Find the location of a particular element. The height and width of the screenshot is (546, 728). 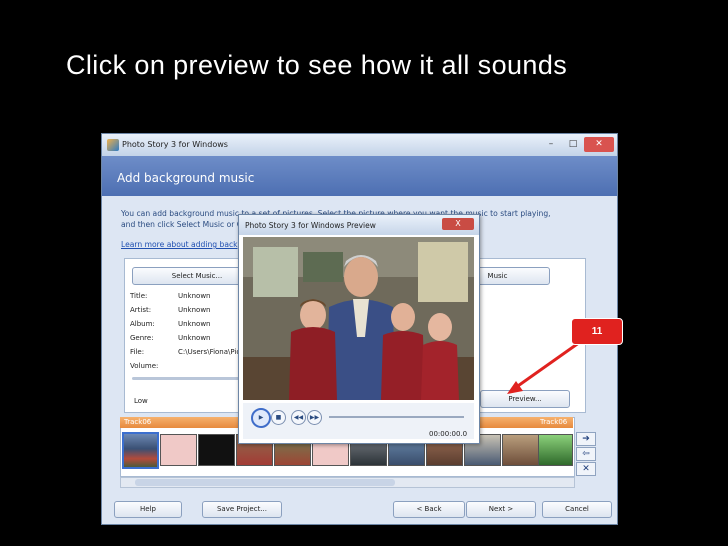

callout-arrow is located at coordinates (549, 363).